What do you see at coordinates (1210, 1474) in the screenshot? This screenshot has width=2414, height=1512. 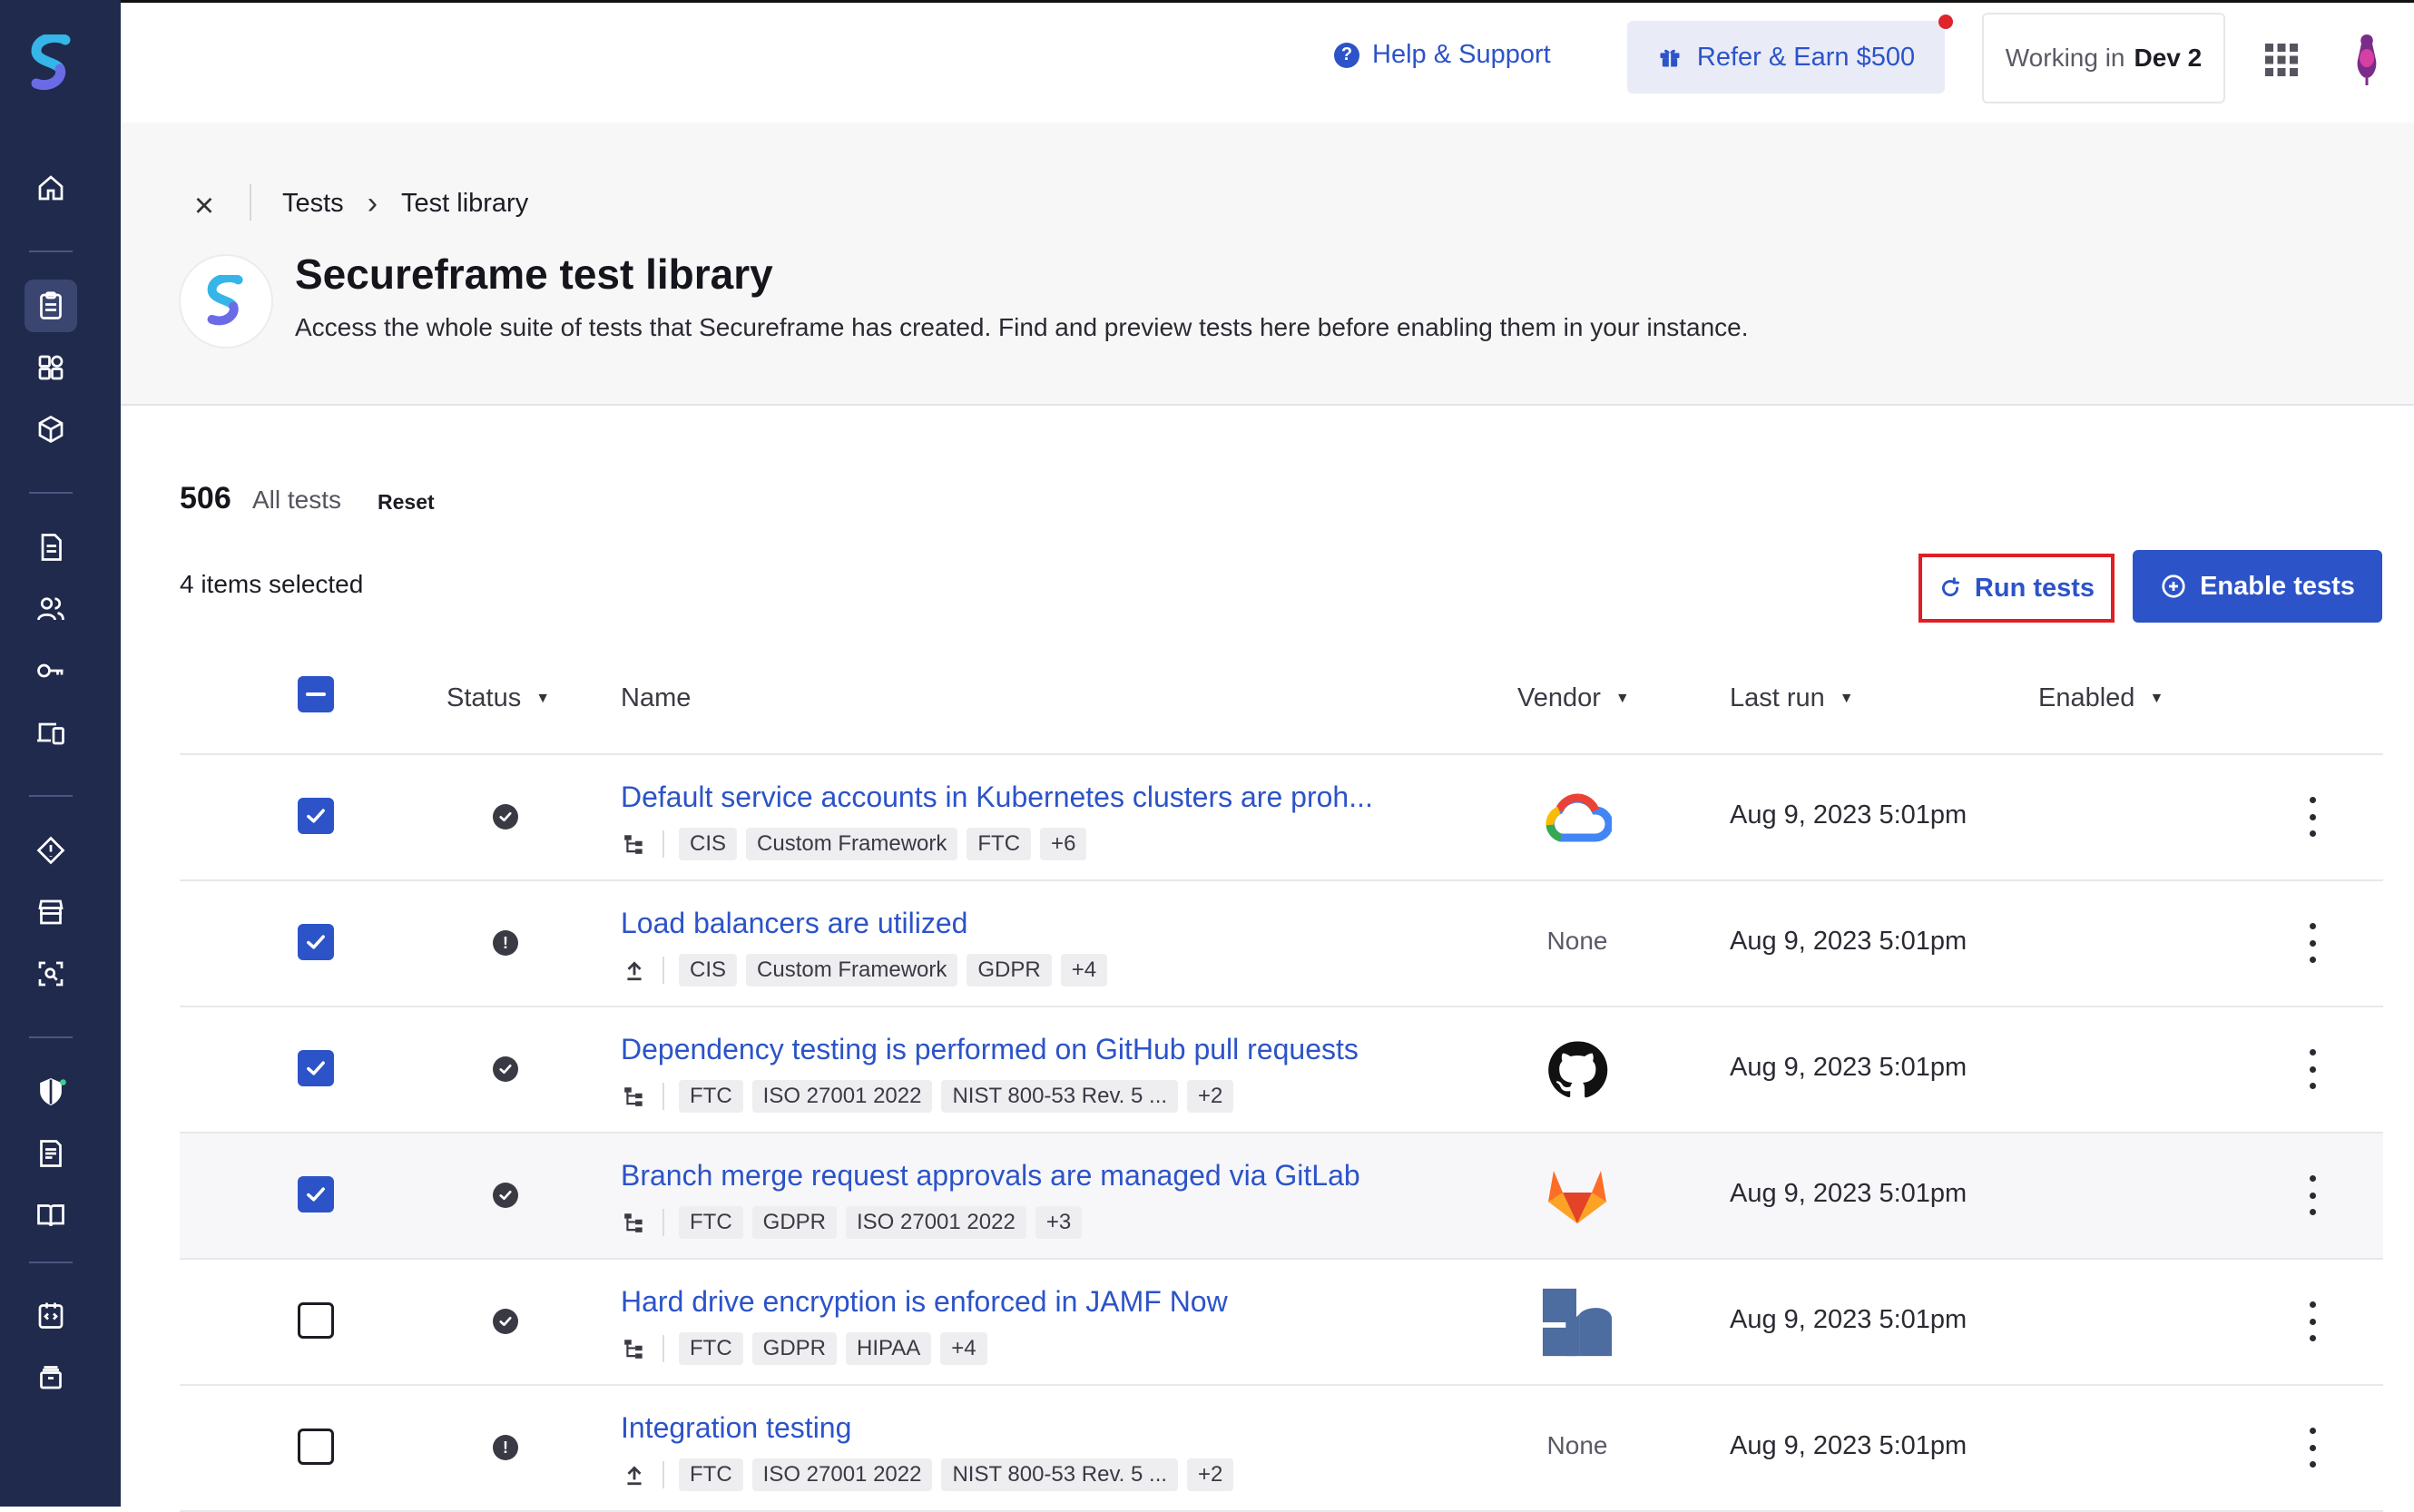 I see `framework-tag: +2` at bounding box center [1210, 1474].